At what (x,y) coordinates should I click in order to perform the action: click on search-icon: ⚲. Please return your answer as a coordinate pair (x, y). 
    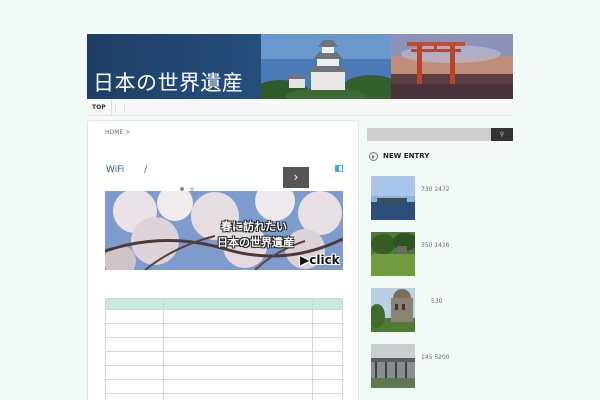
    Looking at the image, I should click on (502, 134).